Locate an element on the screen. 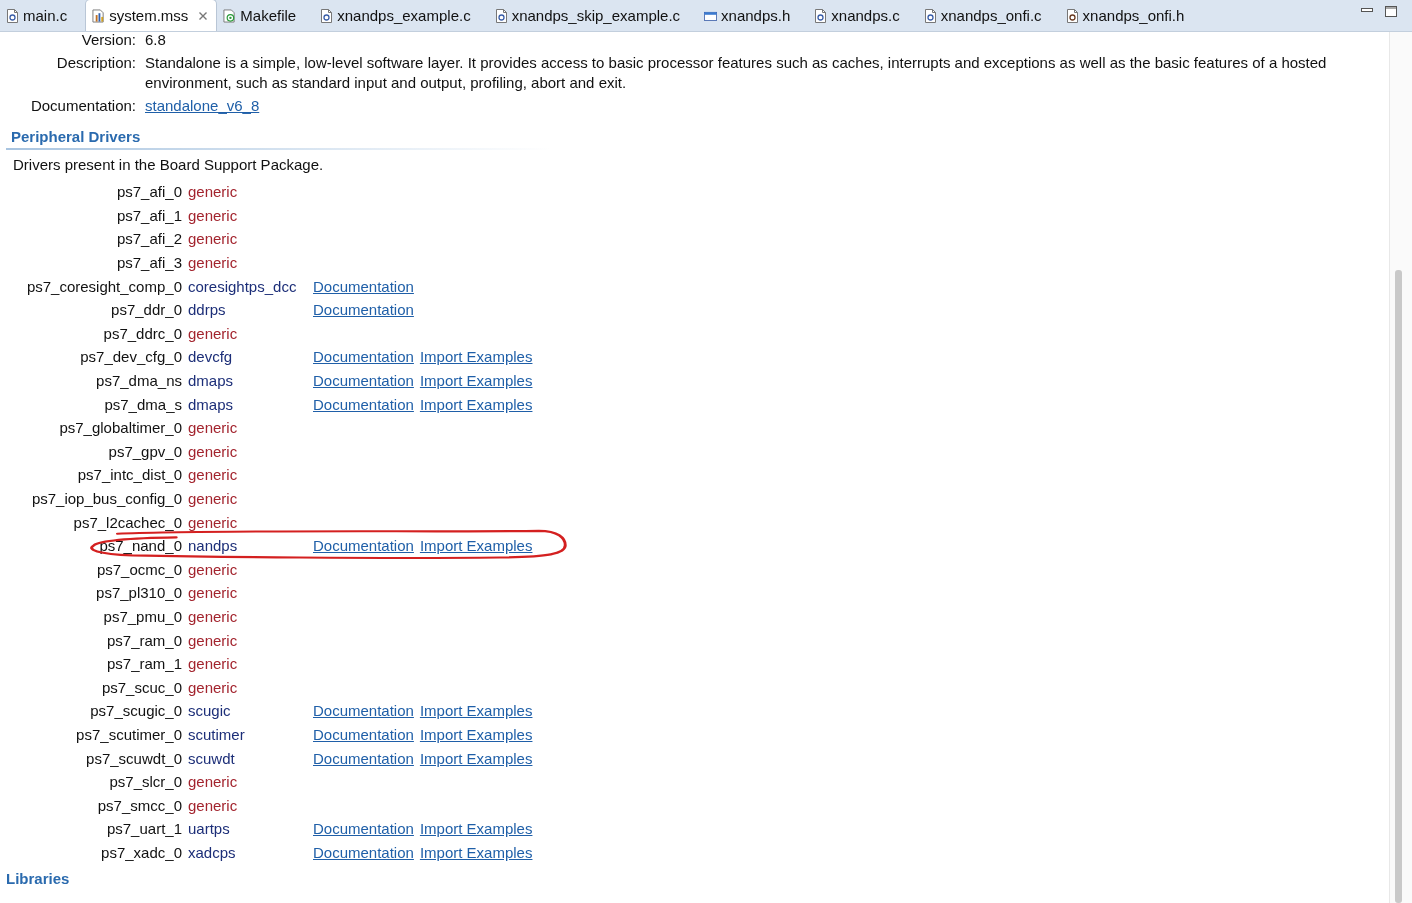 This screenshot has height=903, width=1412. scrollbar-thumb is located at coordinates (1398, 586).